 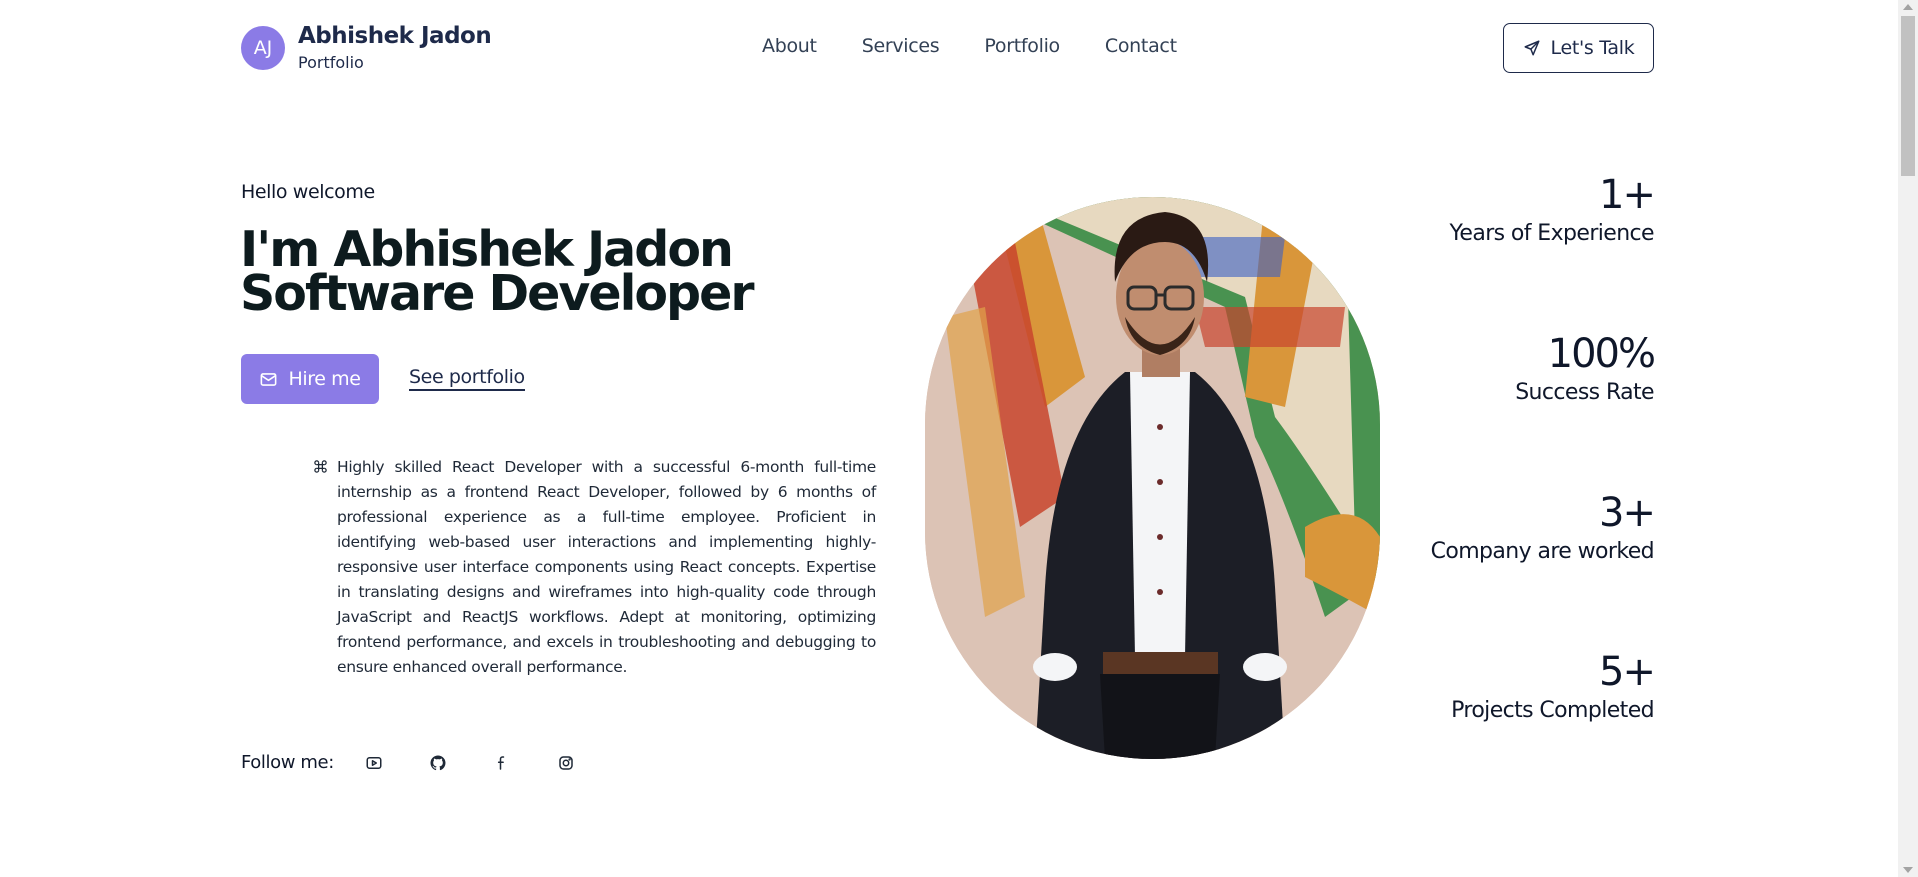 What do you see at coordinates (566, 763) in the screenshot?
I see `instagram-icon` at bounding box center [566, 763].